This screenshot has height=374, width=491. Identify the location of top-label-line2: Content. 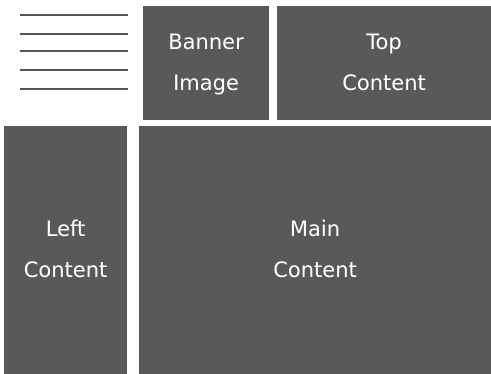
(384, 83).